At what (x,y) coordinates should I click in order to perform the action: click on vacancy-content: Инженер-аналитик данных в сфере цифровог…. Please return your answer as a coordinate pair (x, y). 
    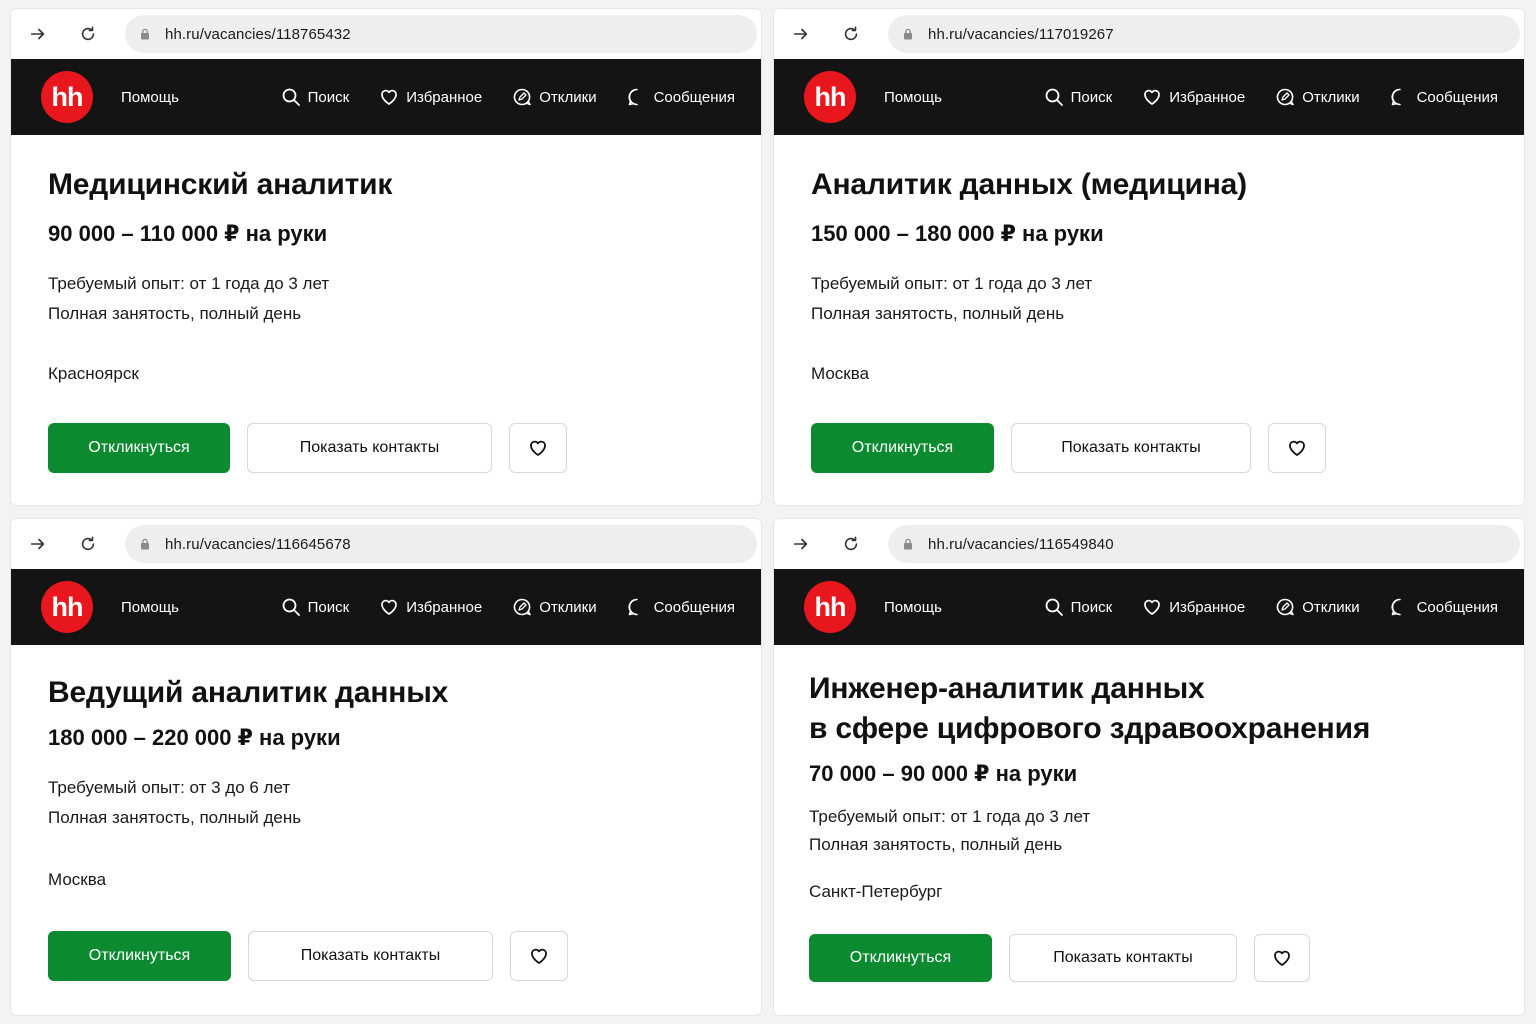
    Looking at the image, I should click on (1149, 788).